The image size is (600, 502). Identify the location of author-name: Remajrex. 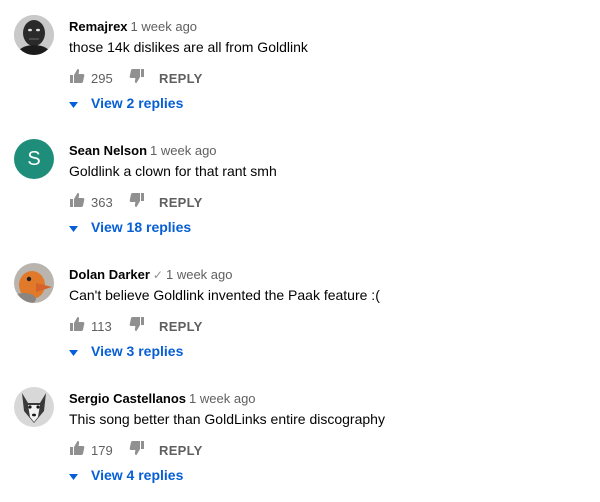
(98, 26).